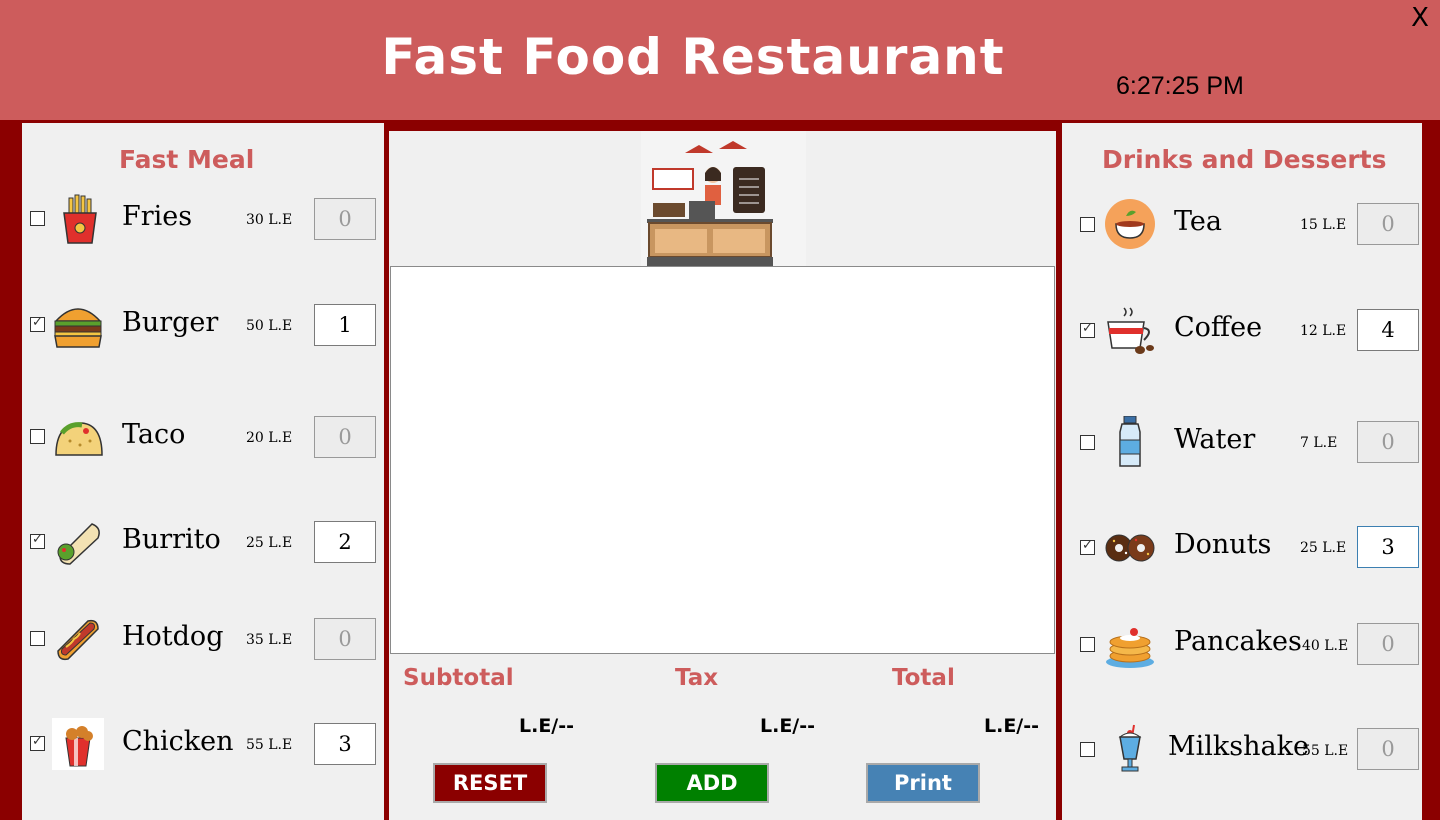 The width and height of the screenshot is (1440, 820). I want to click on pancakes-quantity-field: 0, so click(1388, 644).